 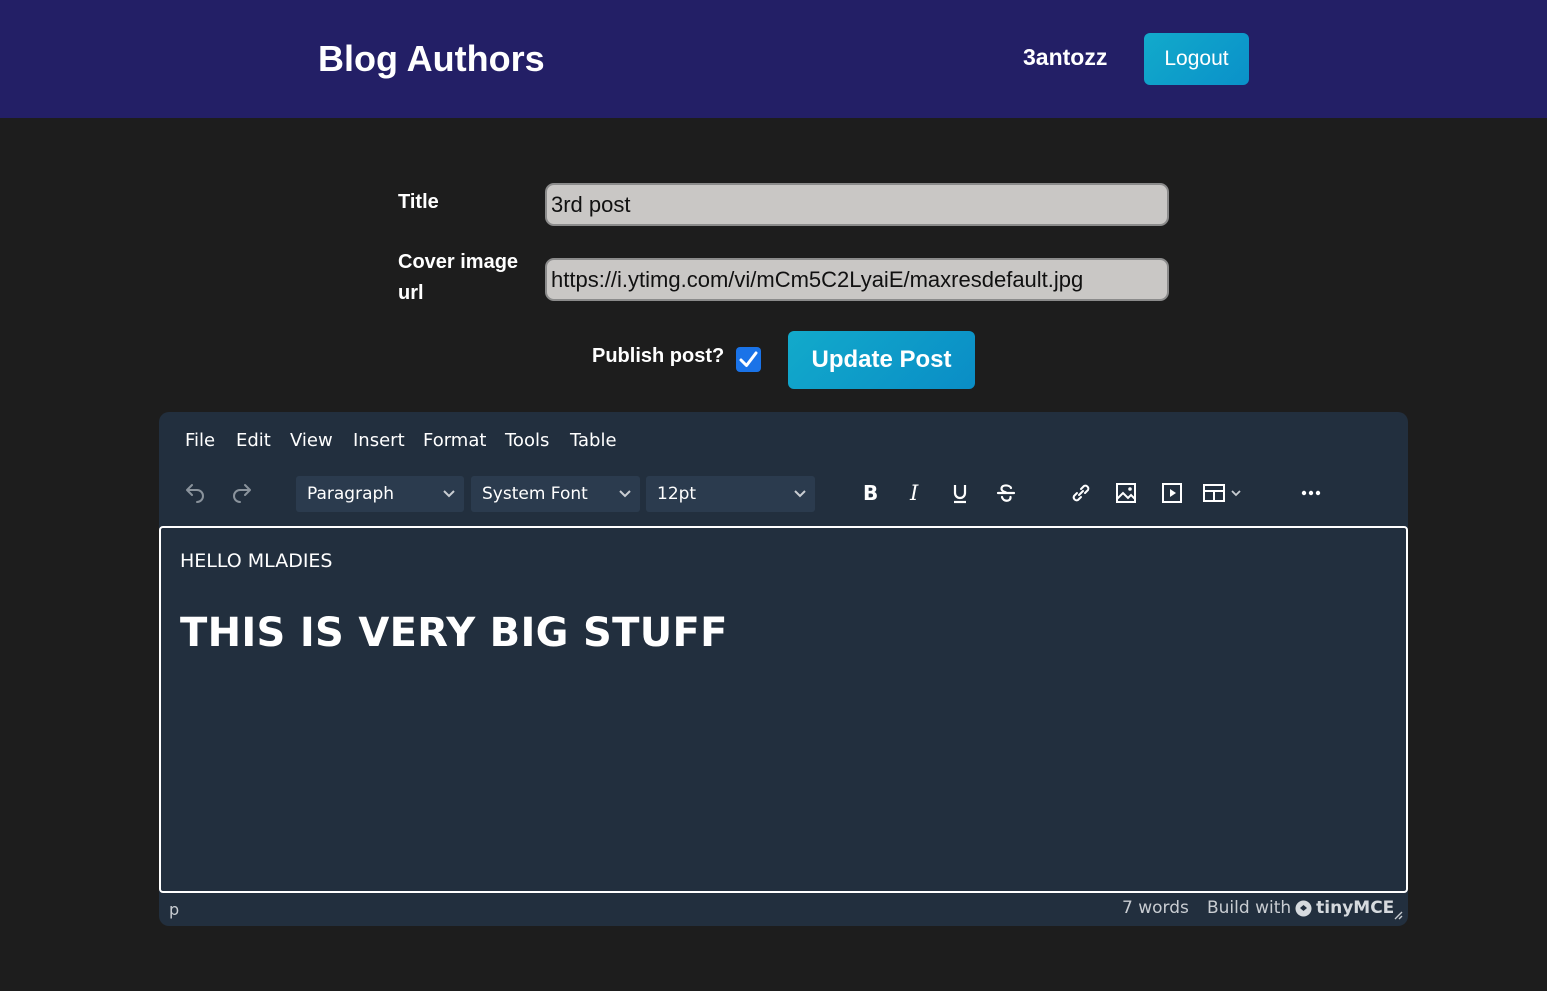 I want to click on italic-icon: I, so click(x=915, y=493).